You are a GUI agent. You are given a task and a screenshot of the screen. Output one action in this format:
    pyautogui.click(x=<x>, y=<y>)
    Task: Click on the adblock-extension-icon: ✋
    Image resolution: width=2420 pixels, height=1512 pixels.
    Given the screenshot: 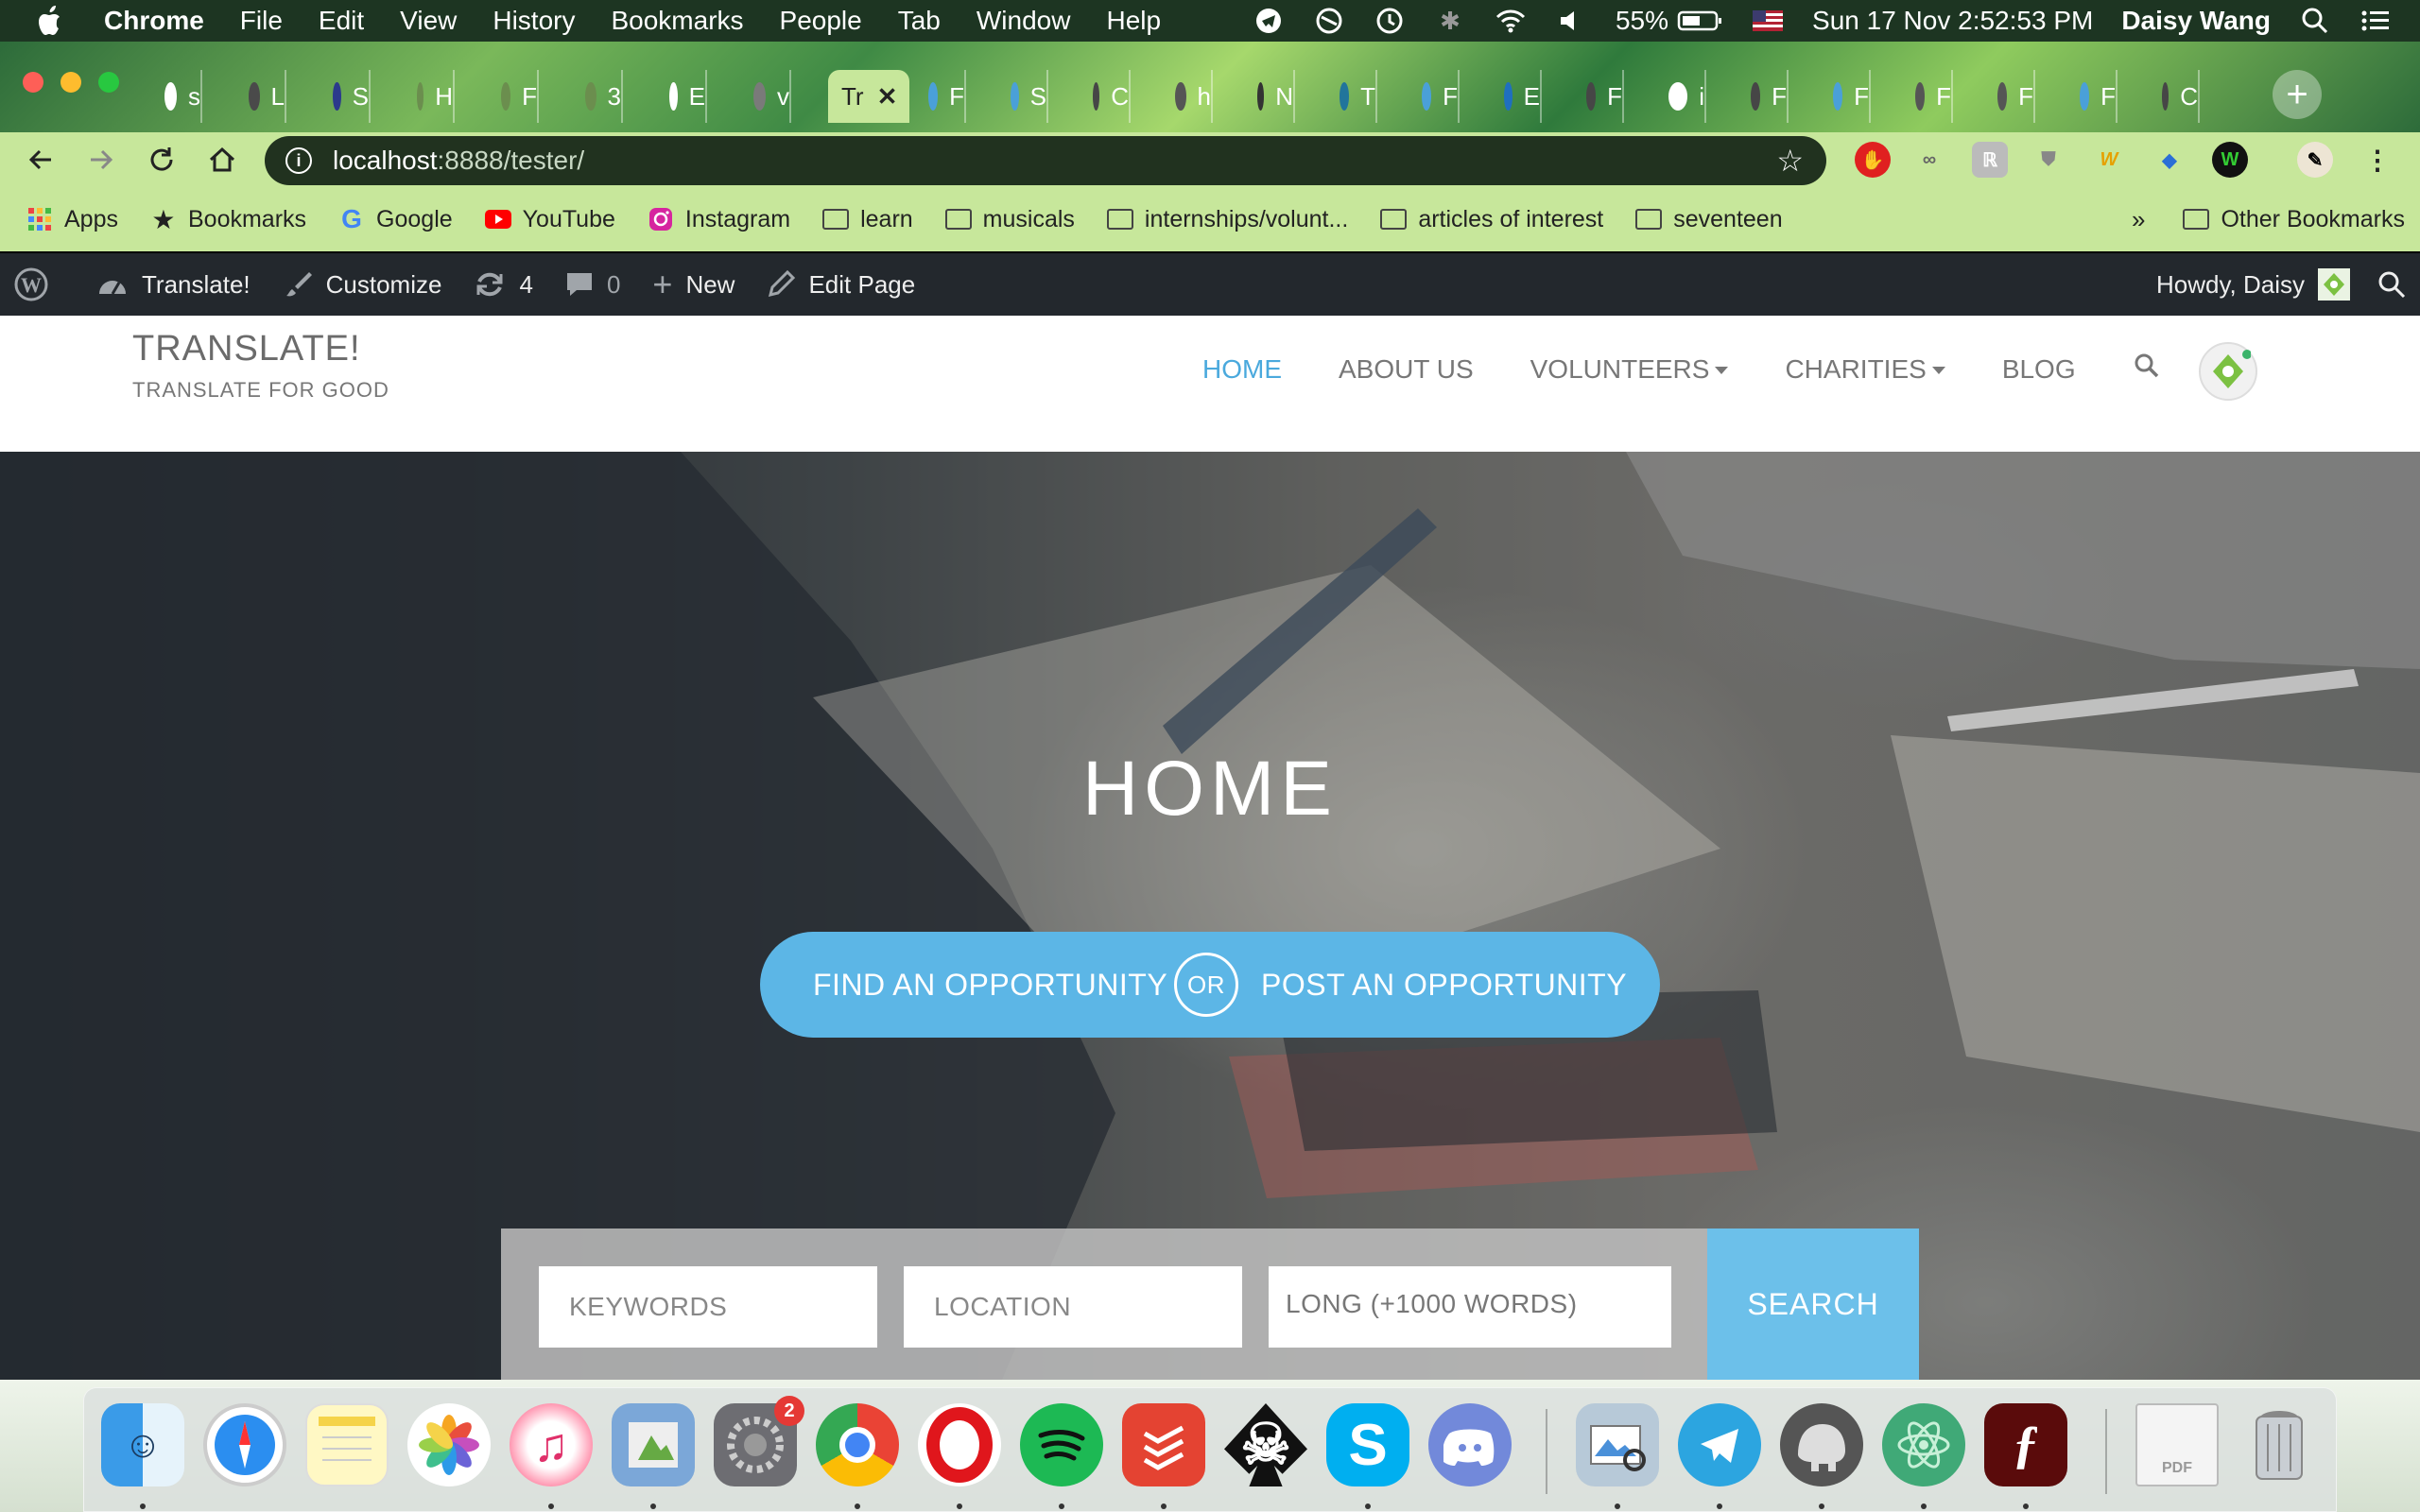 What is the action you would take?
    pyautogui.click(x=1873, y=160)
    